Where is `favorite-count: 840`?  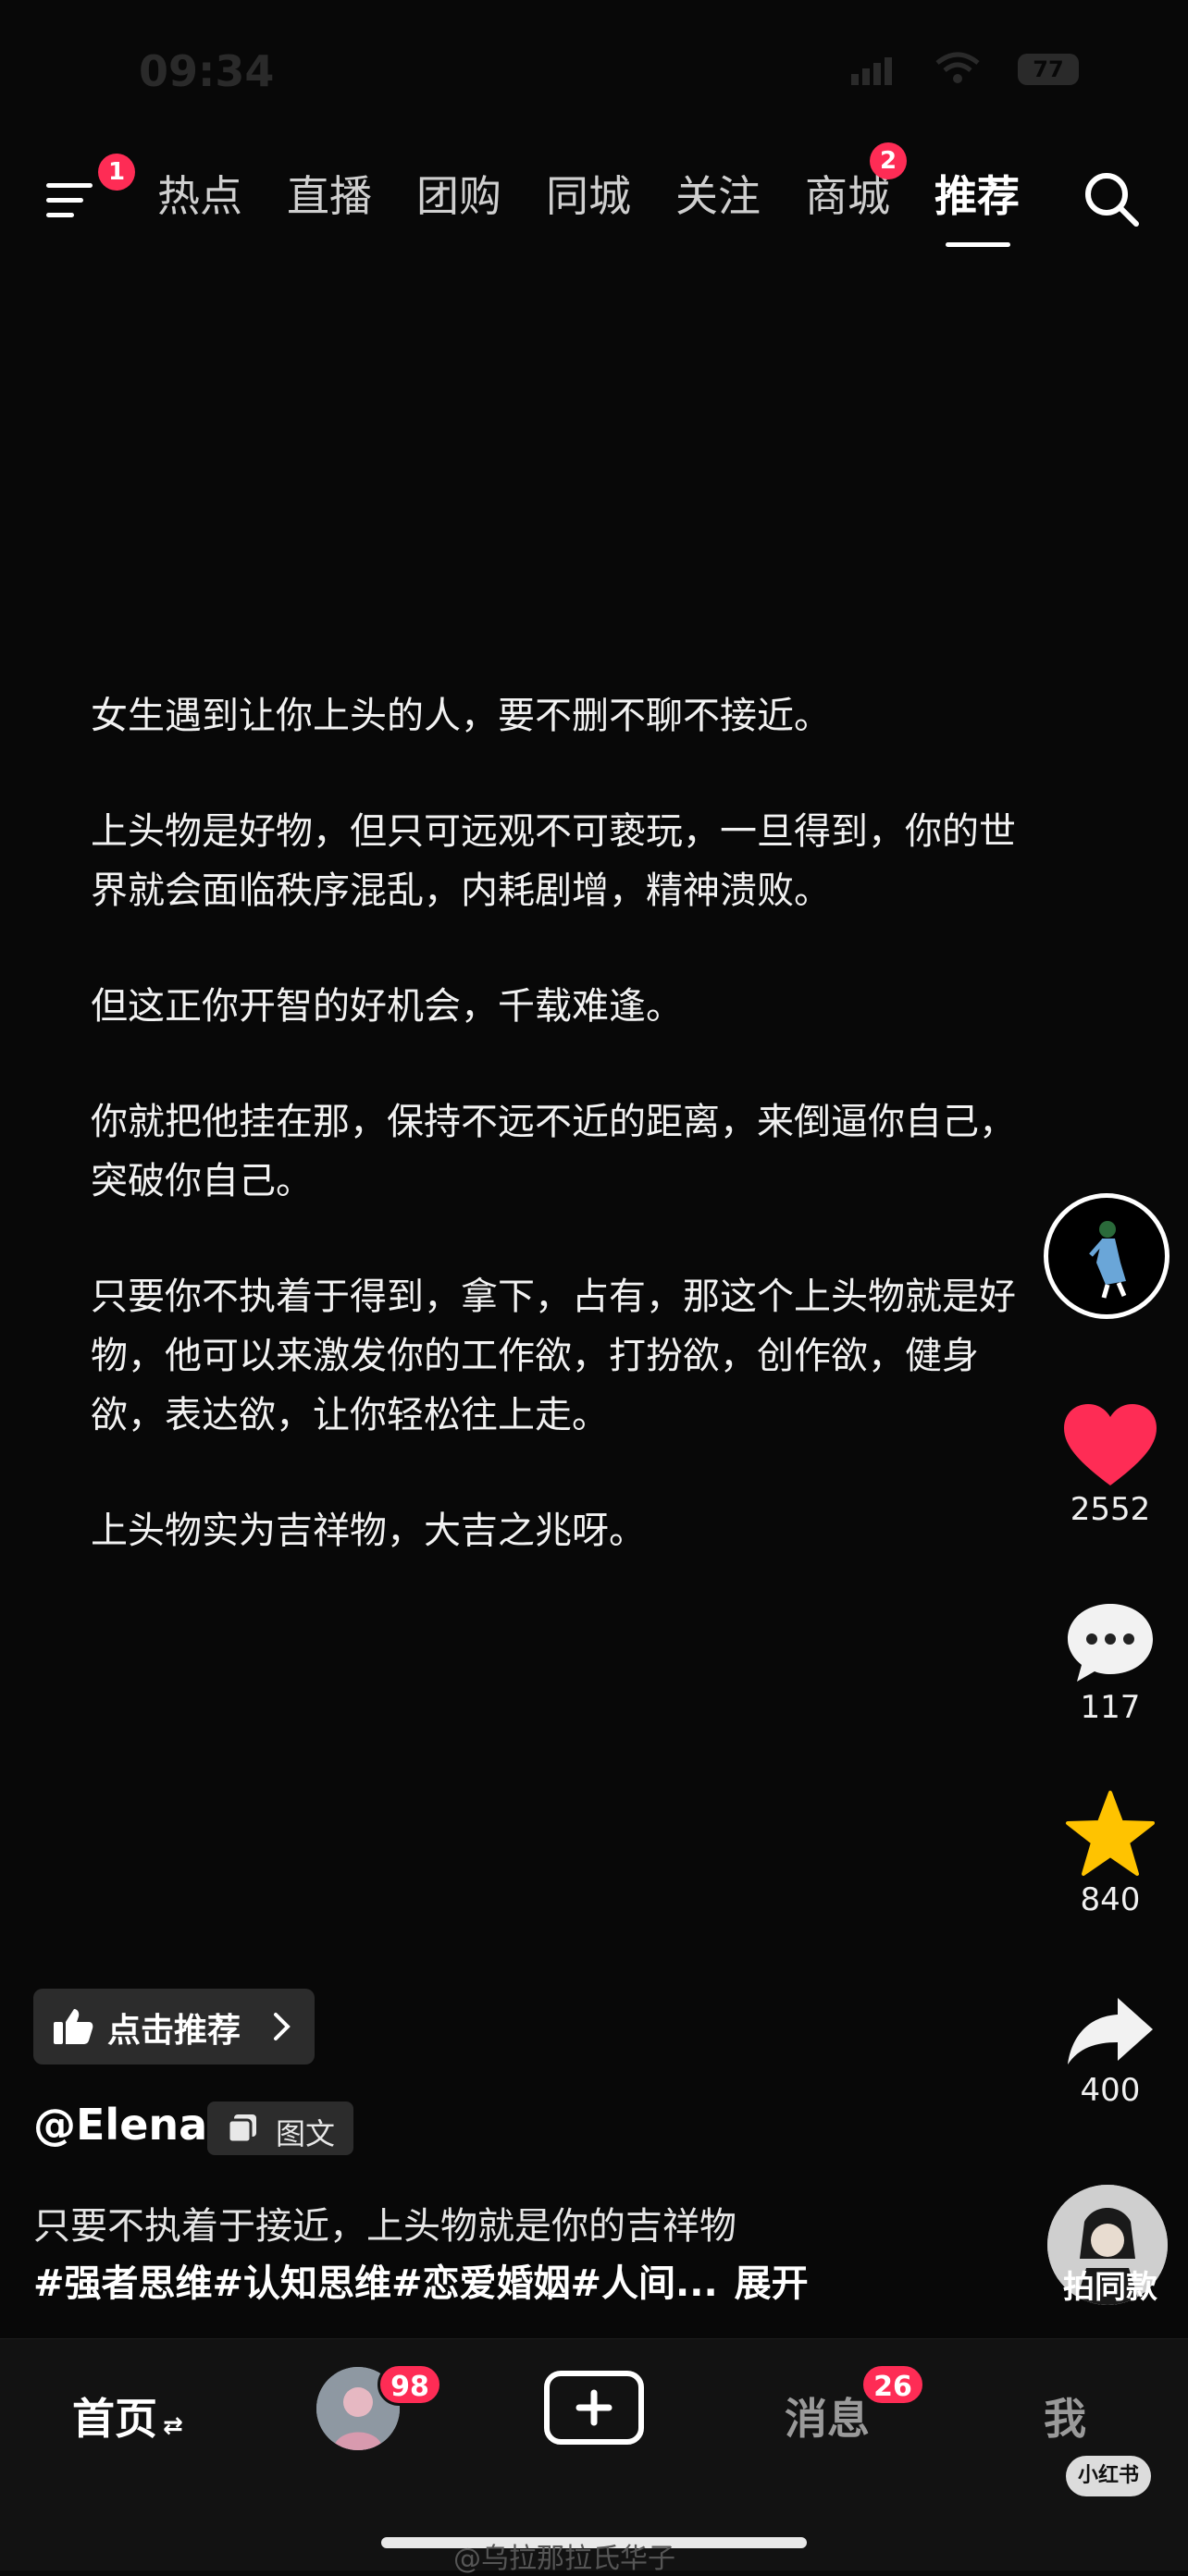 favorite-count: 840 is located at coordinates (1111, 1900).